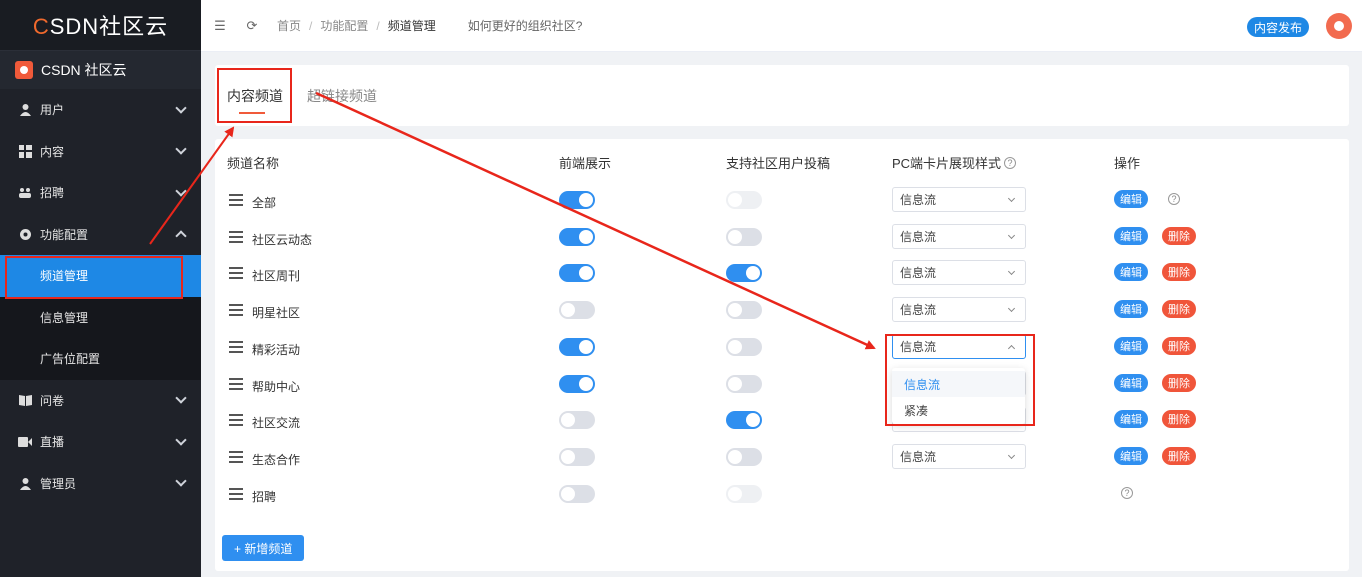 The width and height of the screenshot is (1362, 577). Describe the element at coordinates (100, 317) in the screenshot. I see `sidebar-item-info-manage: 信息管理` at that location.